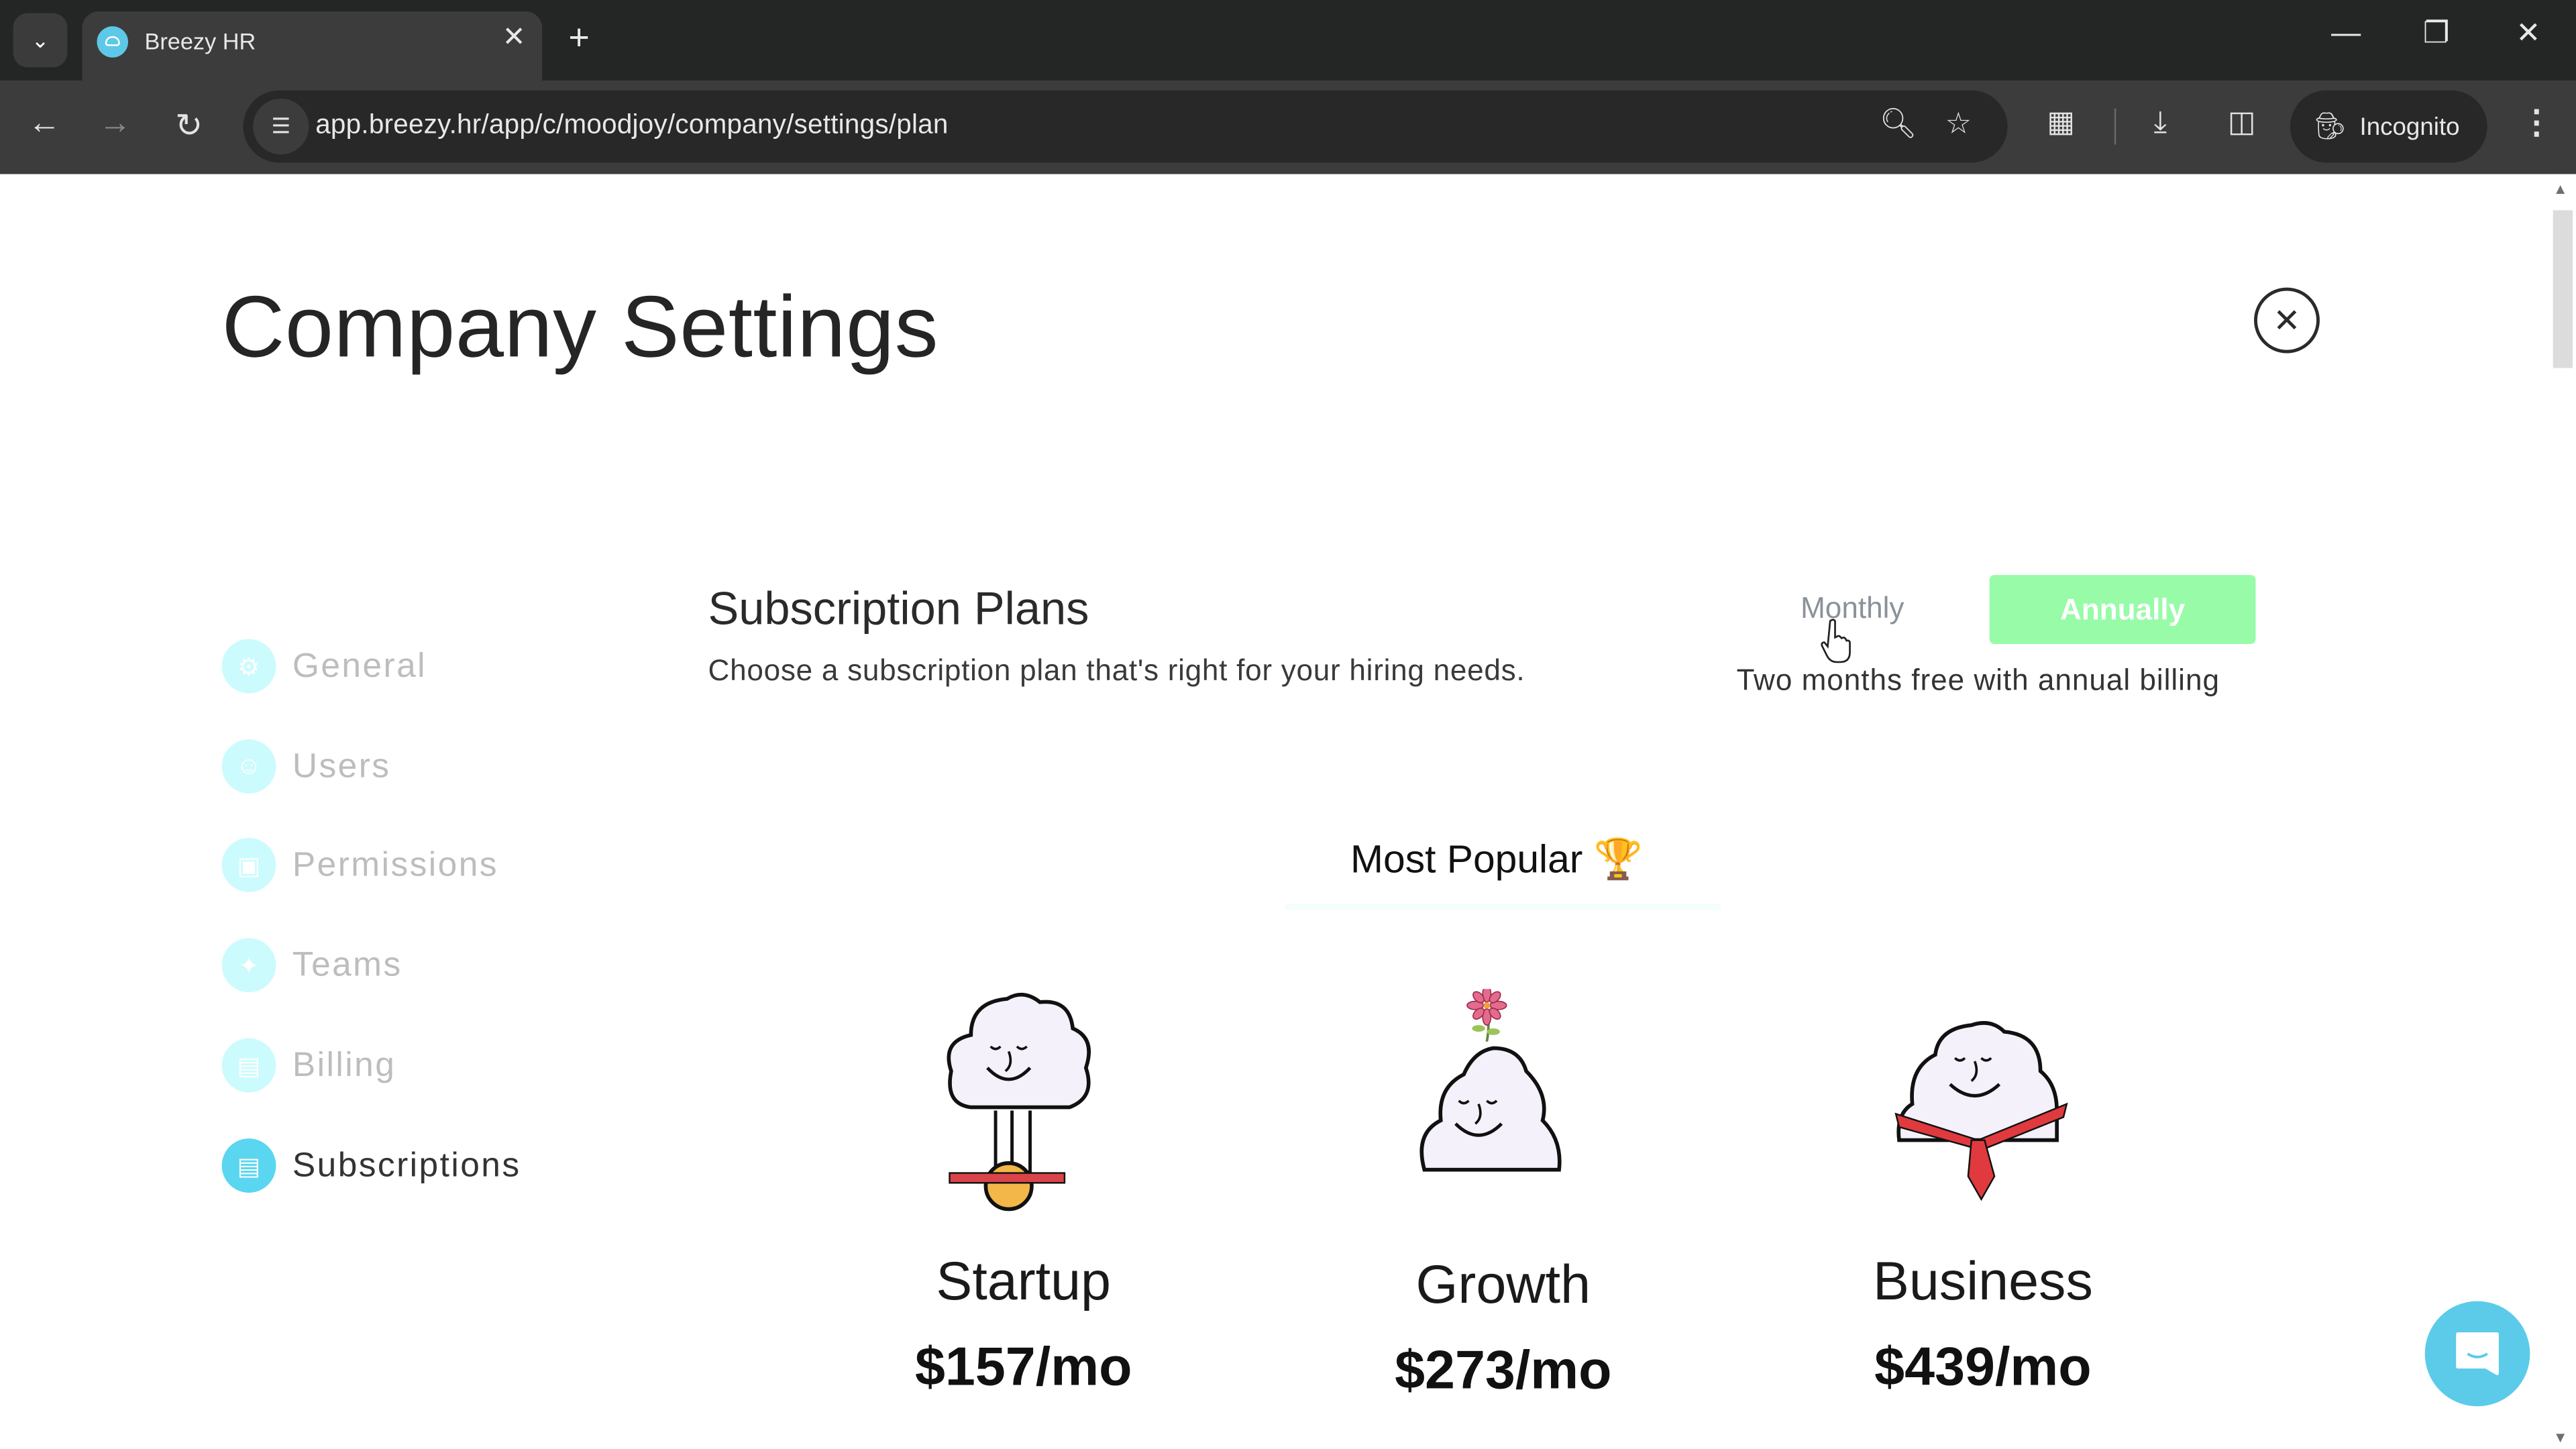 The width and height of the screenshot is (2576, 1449). I want to click on restore-button: ❐, so click(2436, 33).